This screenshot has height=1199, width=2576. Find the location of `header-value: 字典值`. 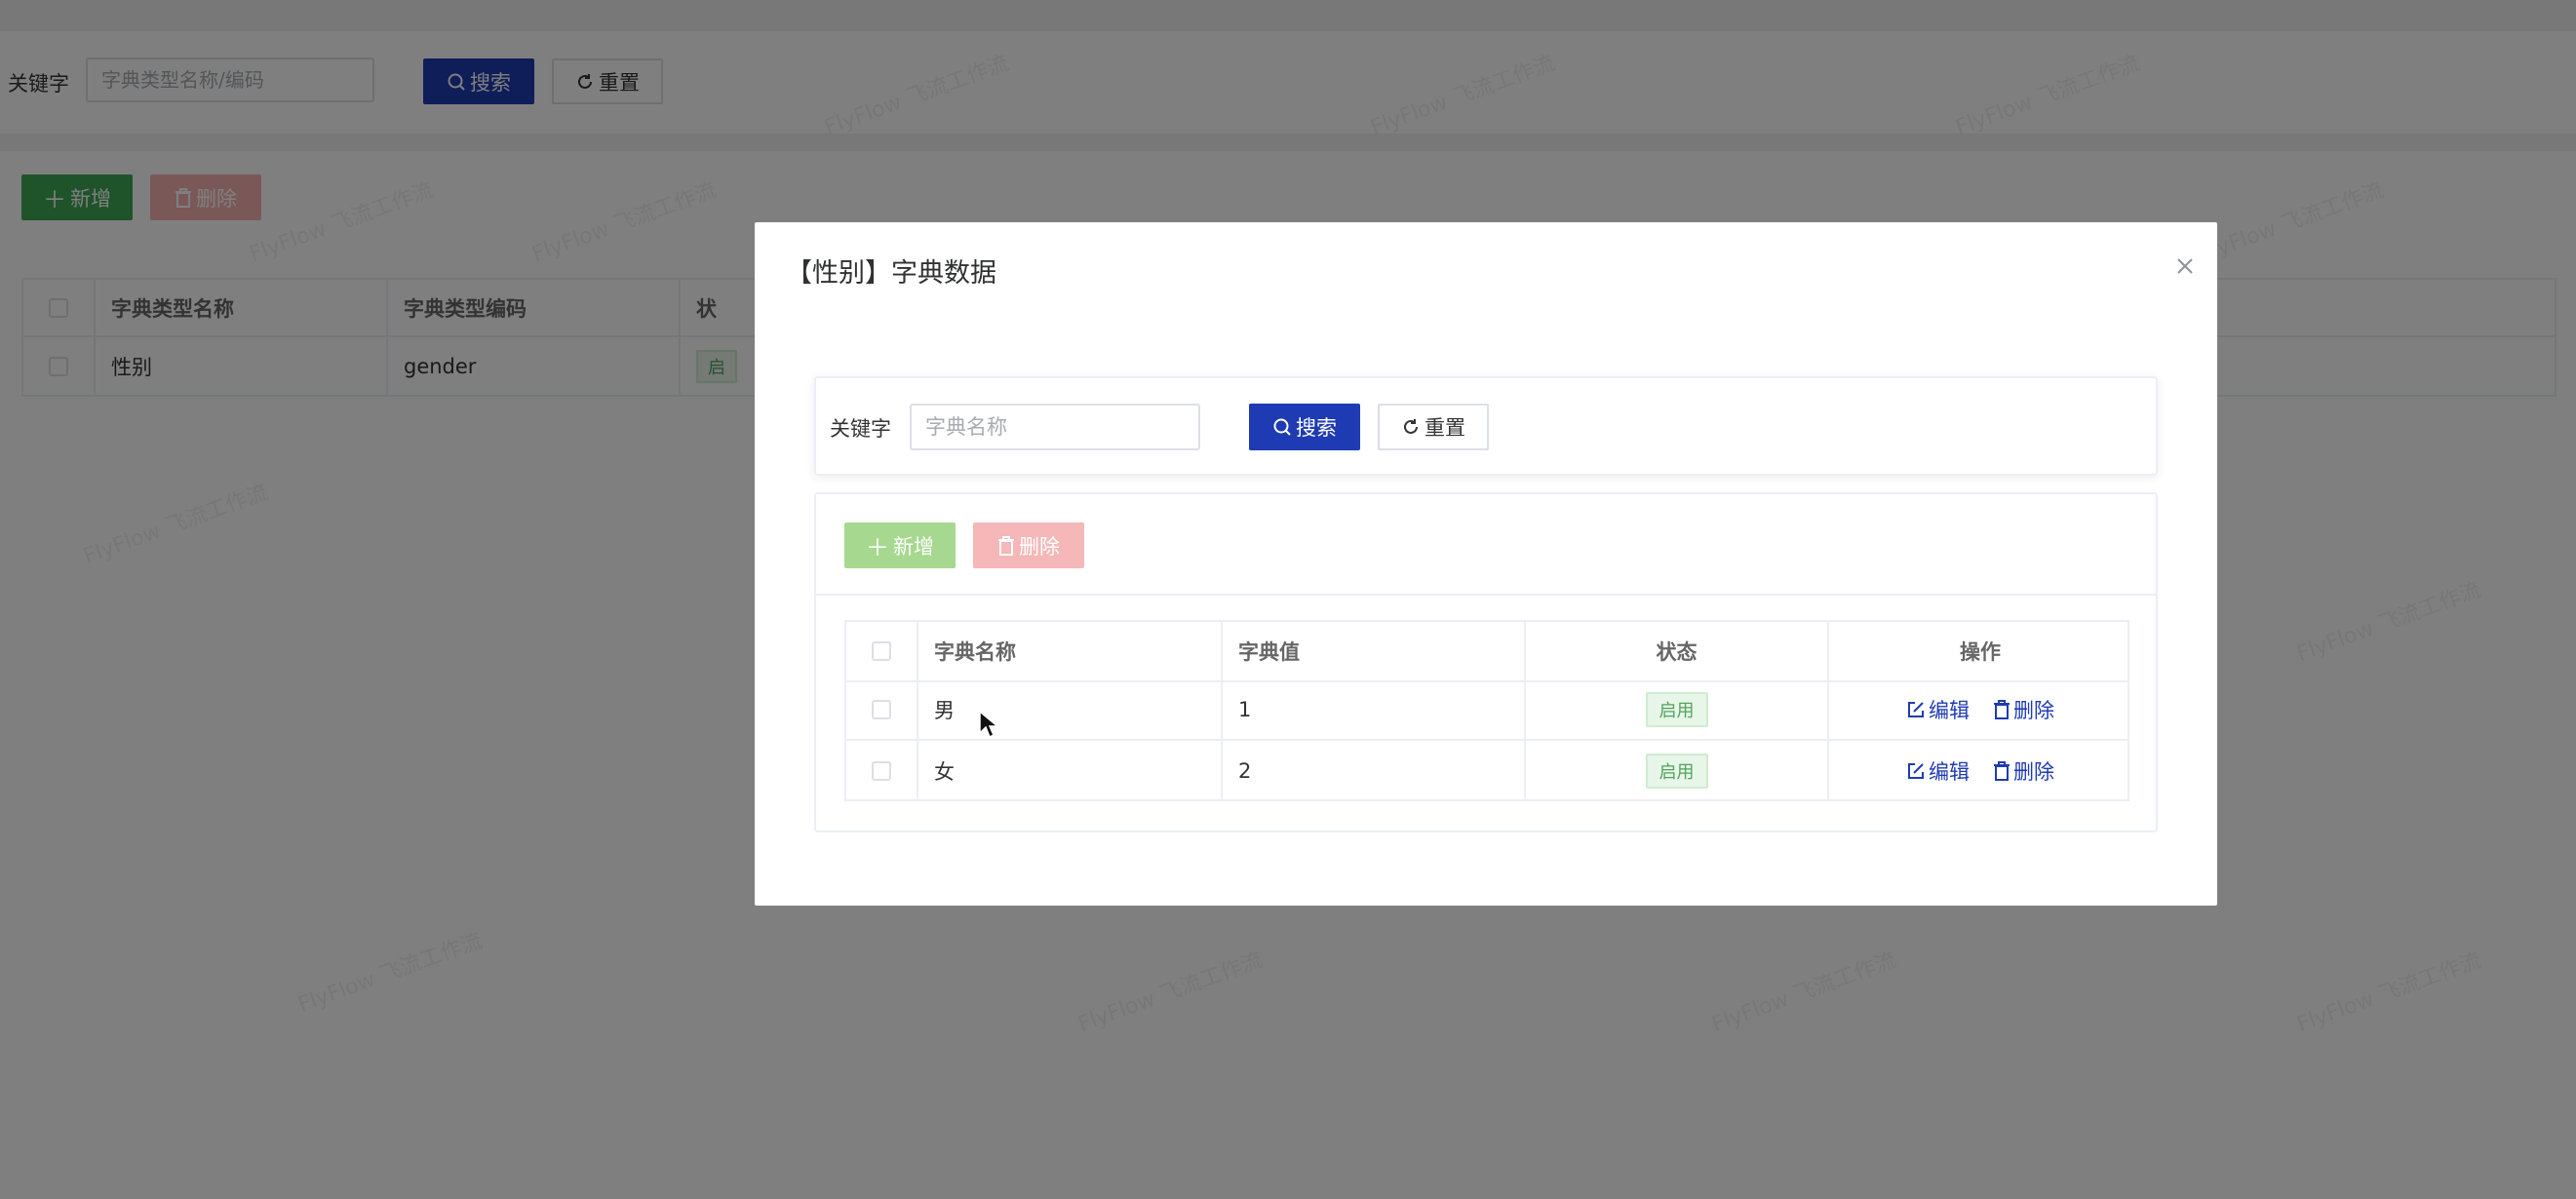

header-value: 字典值 is located at coordinates (1374, 651).